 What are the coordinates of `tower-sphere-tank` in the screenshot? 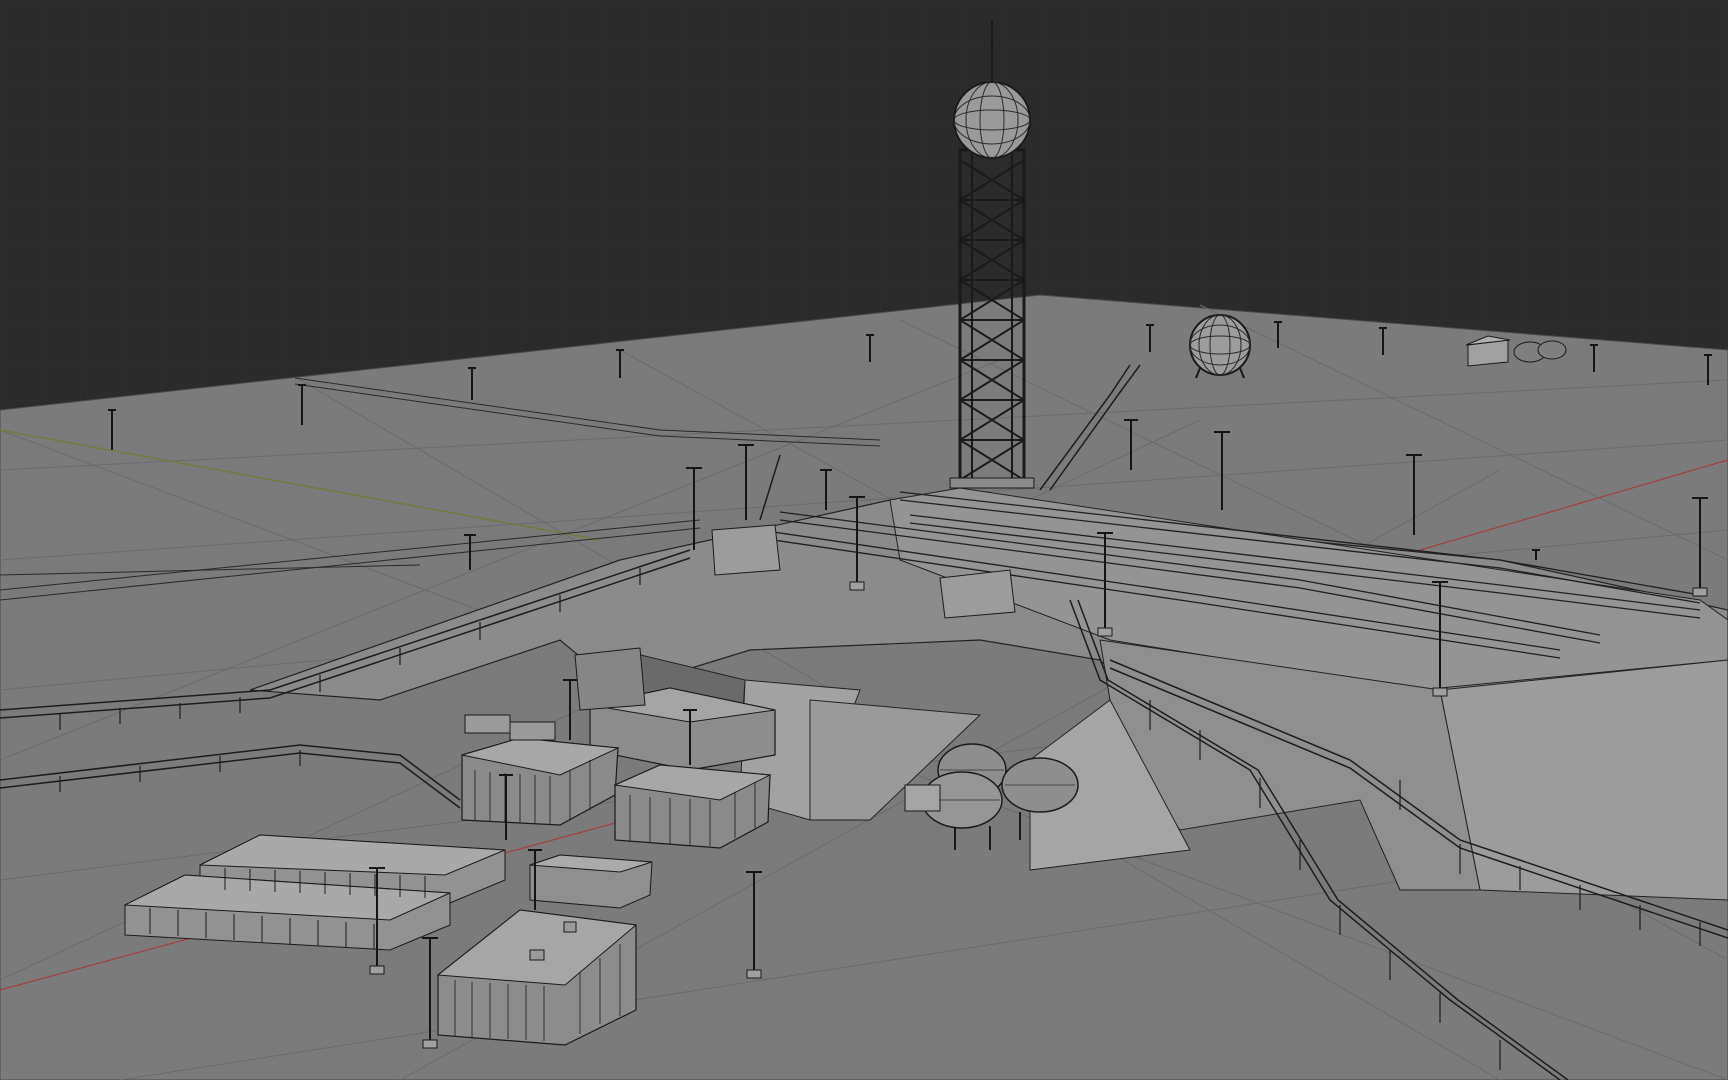 It's located at (992, 120).